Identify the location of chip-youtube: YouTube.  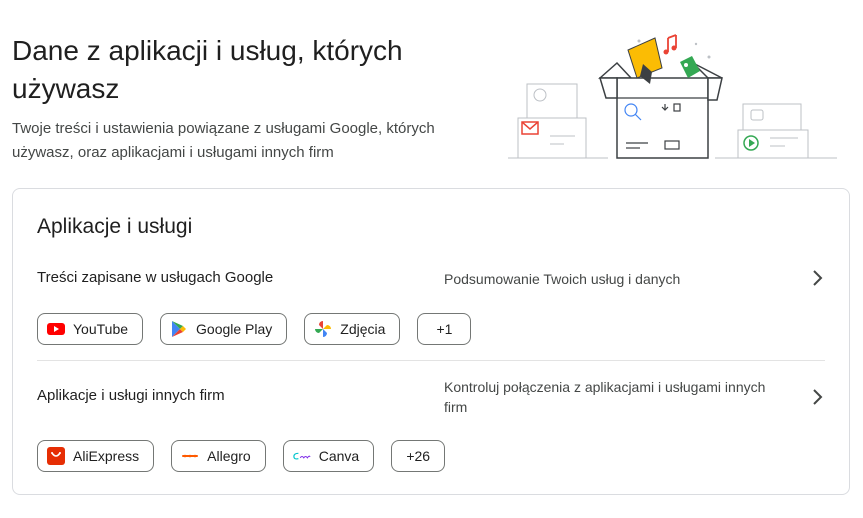
(90, 329).